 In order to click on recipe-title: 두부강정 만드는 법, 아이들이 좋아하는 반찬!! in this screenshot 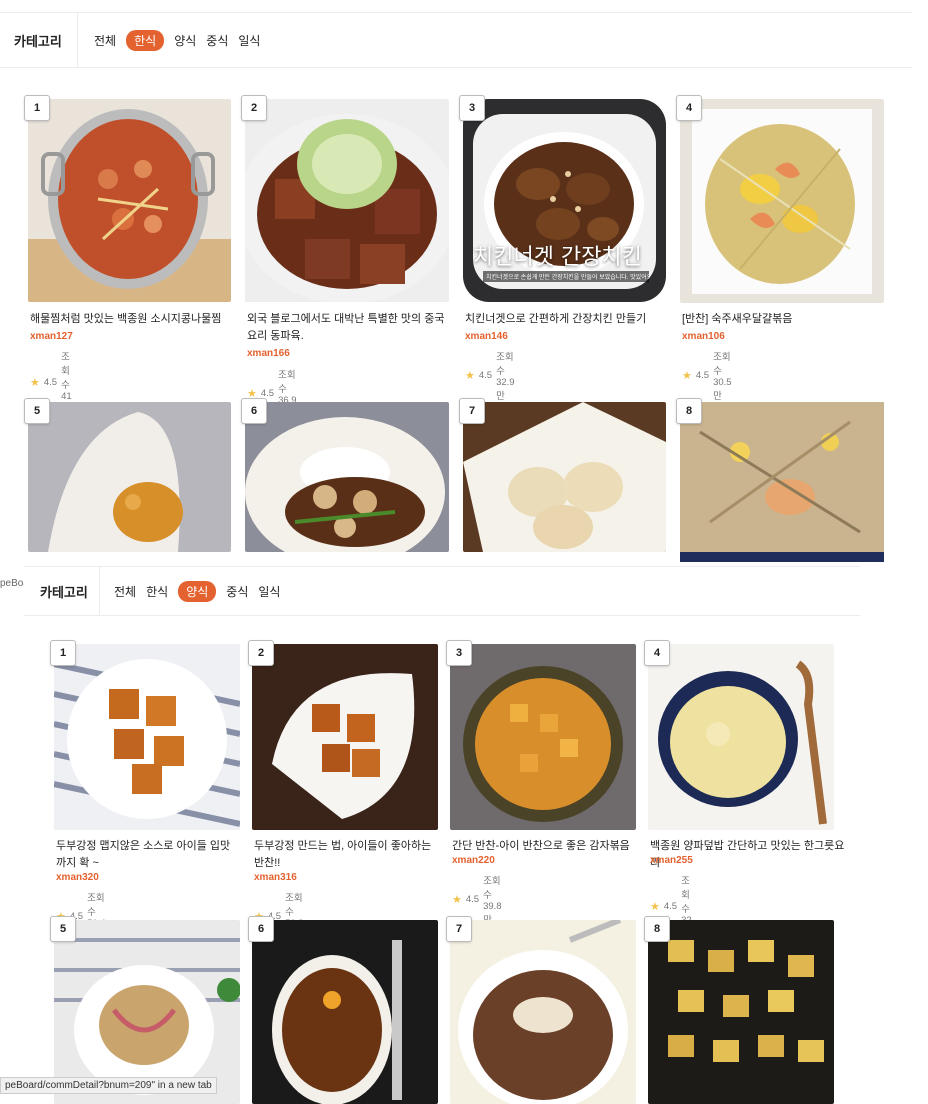, I will do `click(344, 855)`.